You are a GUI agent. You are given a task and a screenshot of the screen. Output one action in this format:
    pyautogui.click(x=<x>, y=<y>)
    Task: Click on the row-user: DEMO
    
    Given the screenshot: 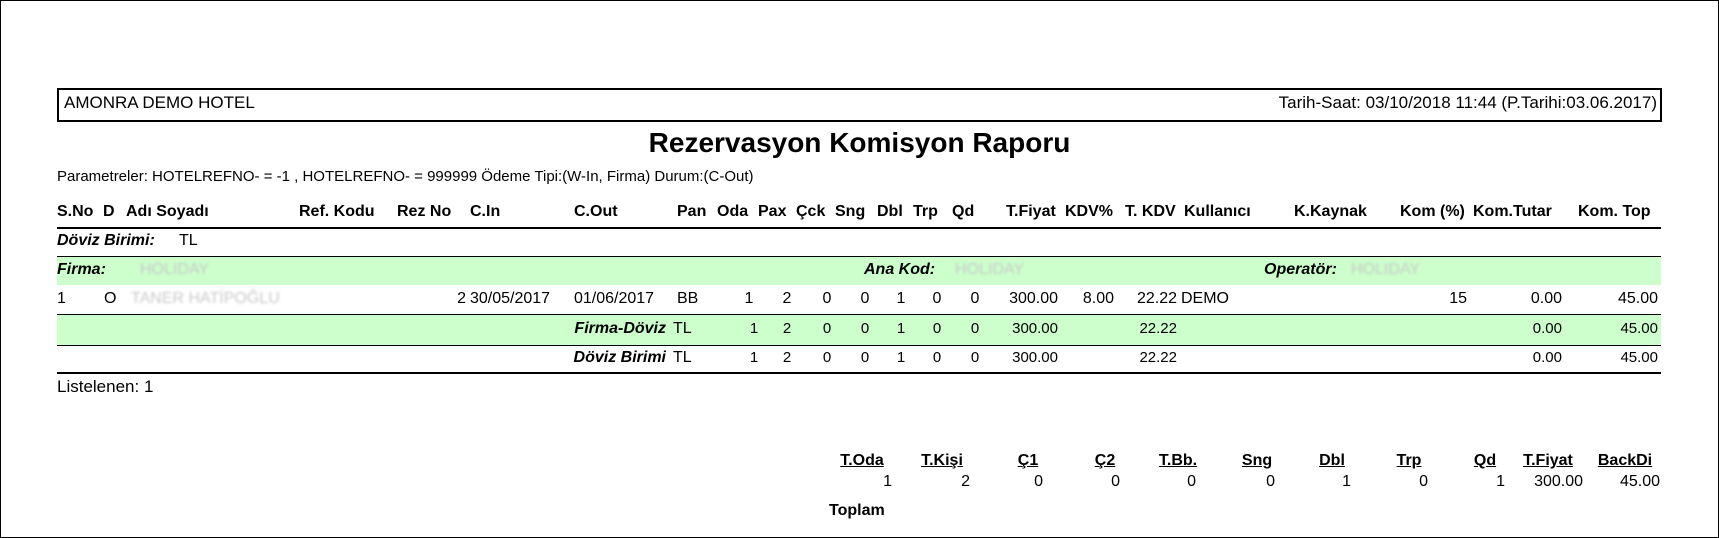 What is the action you would take?
    pyautogui.click(x=1205, y=298)
    